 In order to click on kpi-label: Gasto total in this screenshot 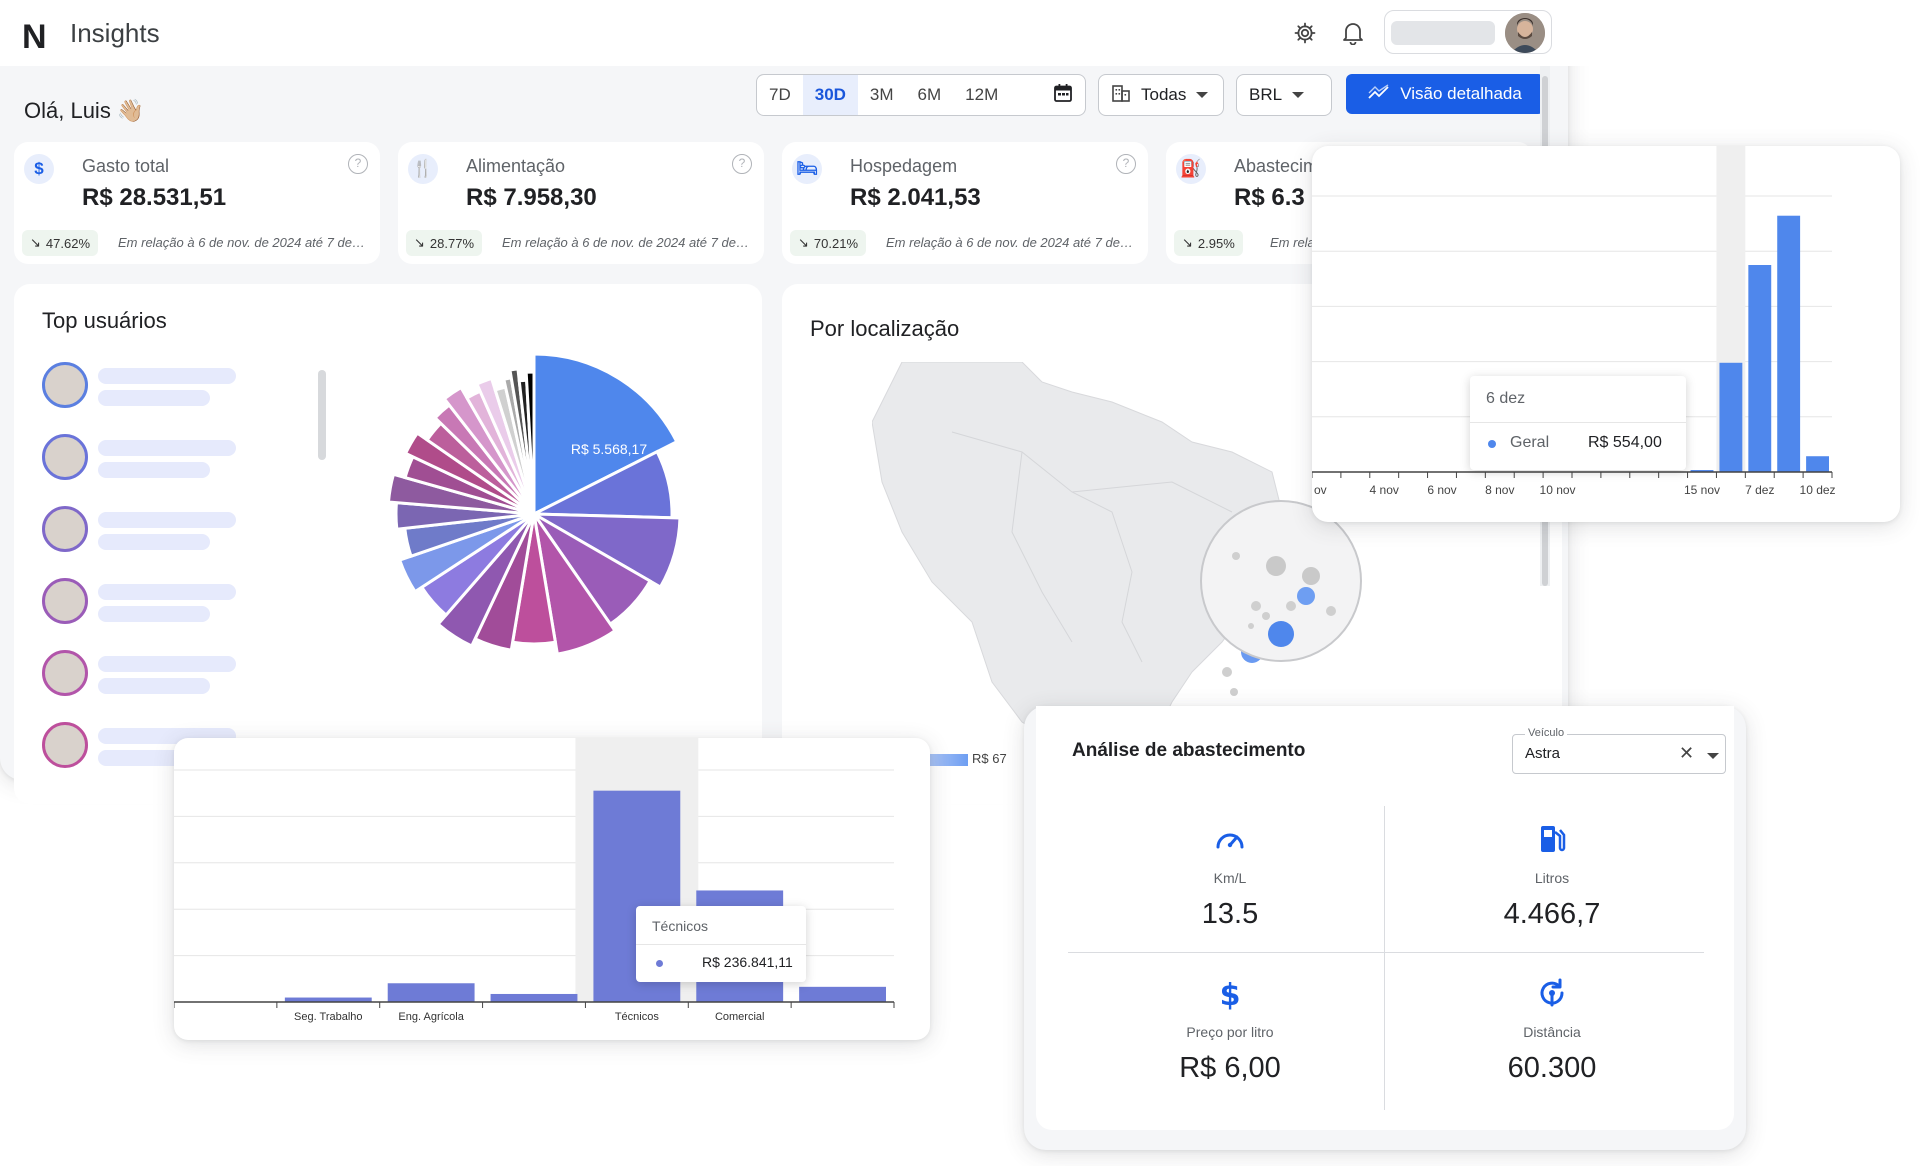, I will do `click(126, 166)`.